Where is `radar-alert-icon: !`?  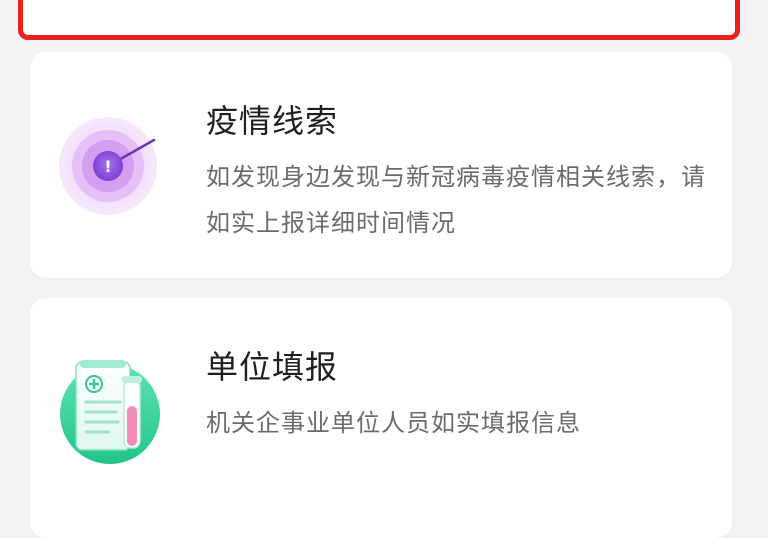 radar-alert-icon: ! is located at coordinates (110, 164).